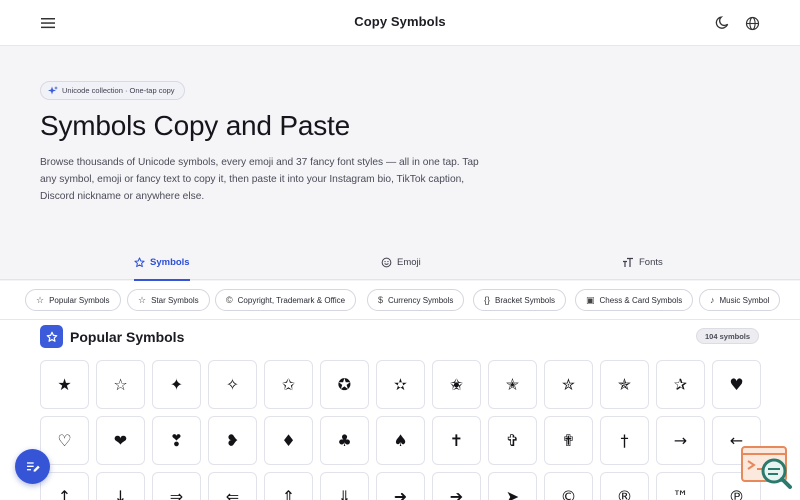 The width and height of the screenshot is (800, 500). I want to click on symbol-cell: ✬, so click(456, 384).